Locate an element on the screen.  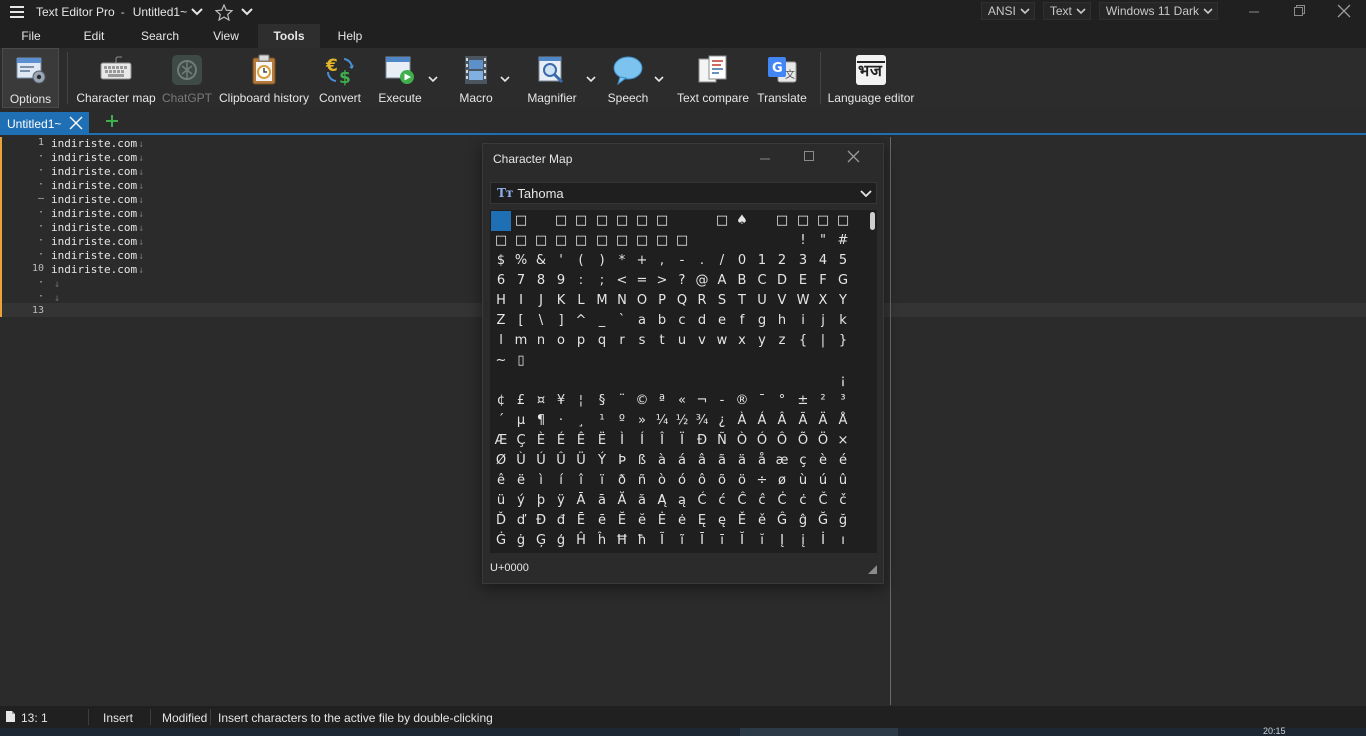
character-cell: T is located at coordinates (742, 301).